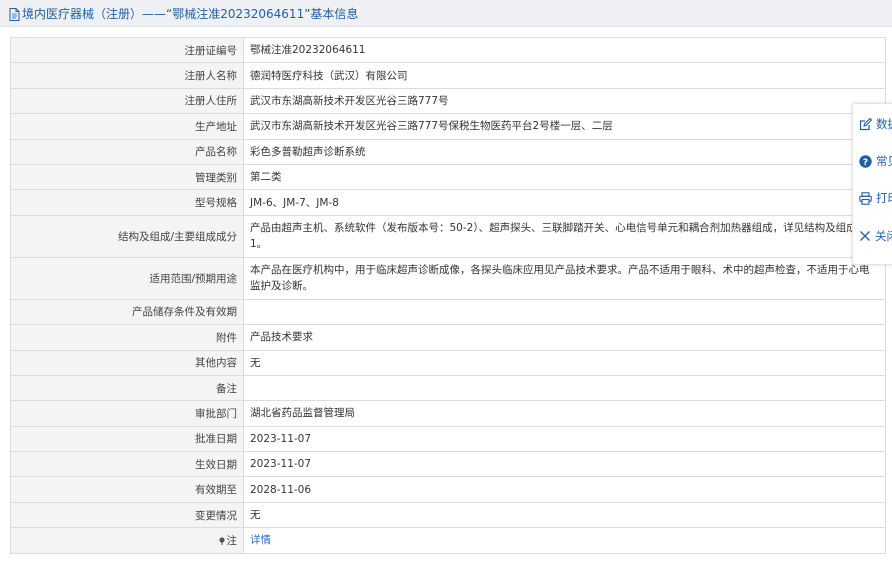 The height and width of the screenshot is (564, 892). I want to click on row-value: 第二类, so click(564, 177).